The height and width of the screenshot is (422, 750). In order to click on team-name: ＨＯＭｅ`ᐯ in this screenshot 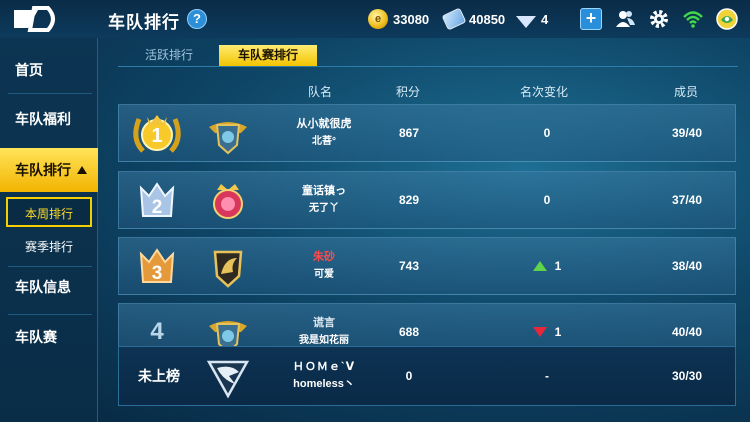, I will do `click(324, 367)`.